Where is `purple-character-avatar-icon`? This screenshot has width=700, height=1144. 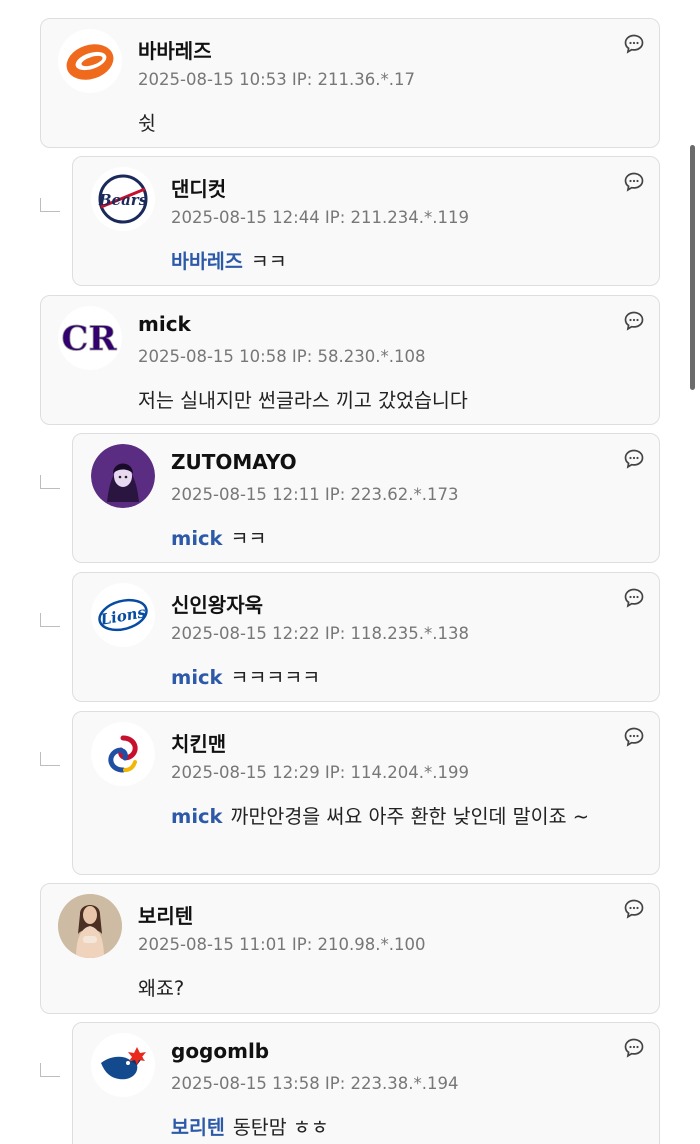 purple-character-avatar-icon is located at coordinates (123, 476).